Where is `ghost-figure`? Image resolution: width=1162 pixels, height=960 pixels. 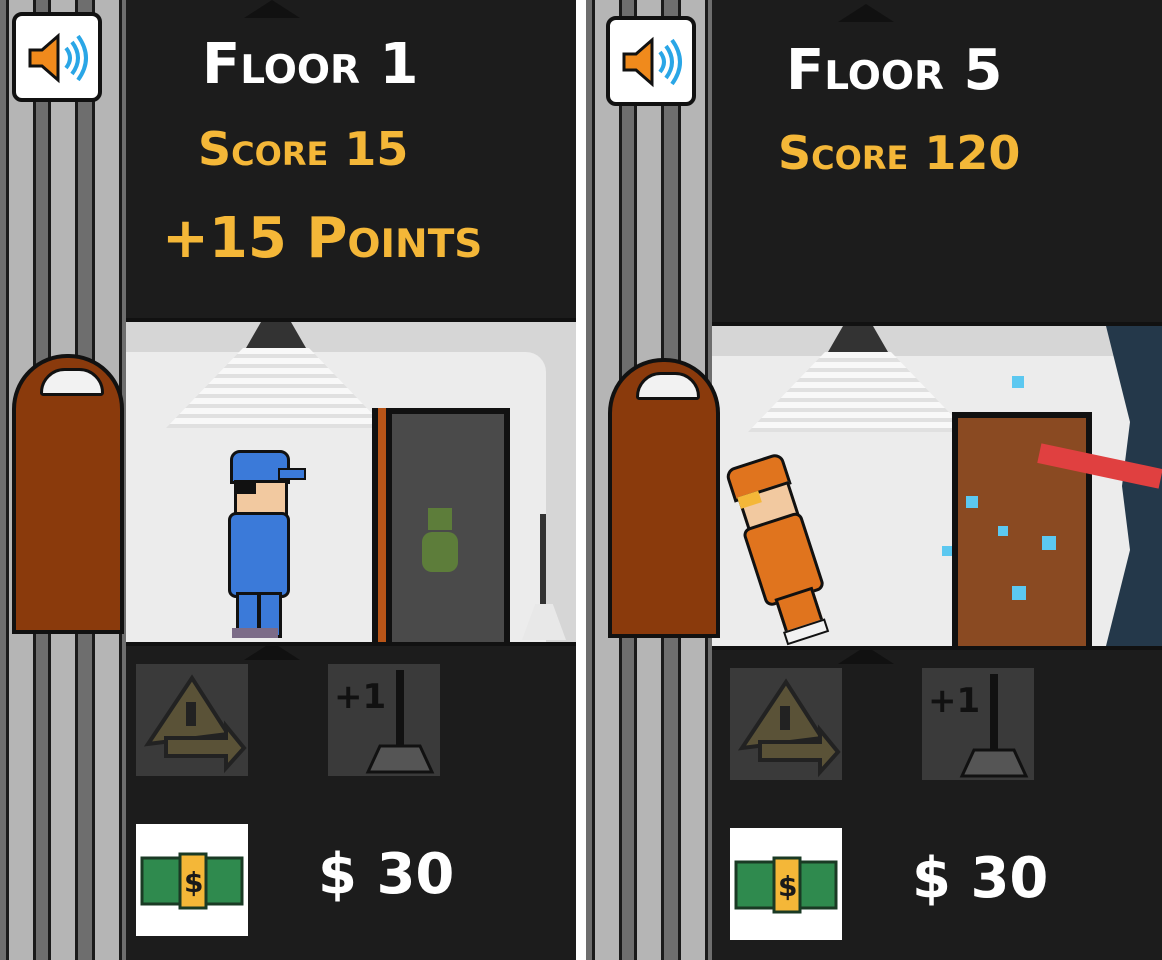 ghost-figure is located at coordinates (440, 543).